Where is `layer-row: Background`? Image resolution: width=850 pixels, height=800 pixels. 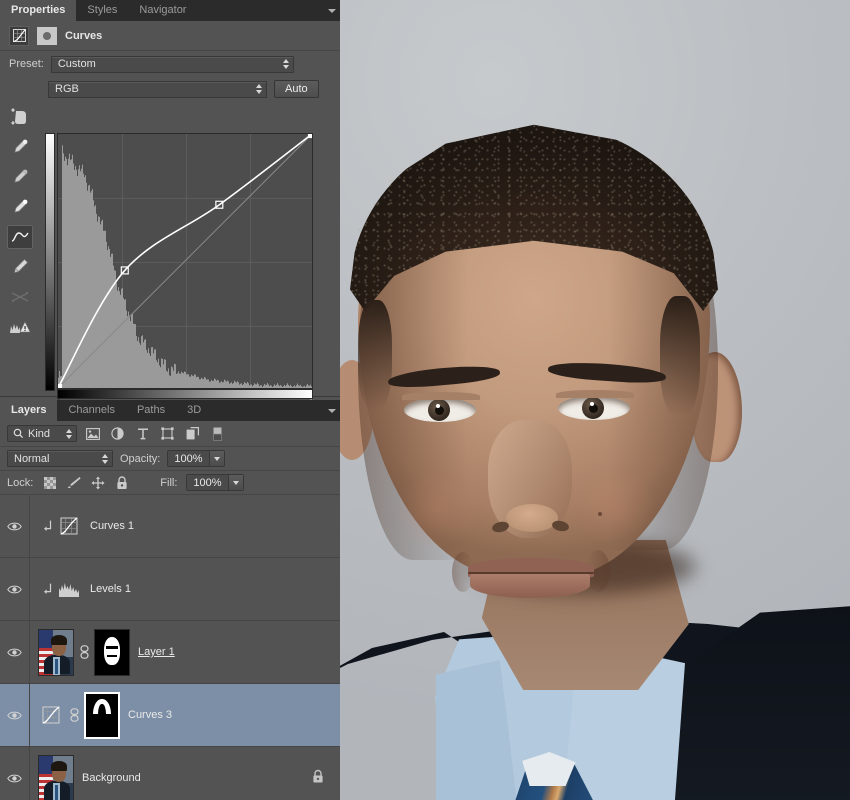
layer-row: Background is located at coordinates (170, 773).